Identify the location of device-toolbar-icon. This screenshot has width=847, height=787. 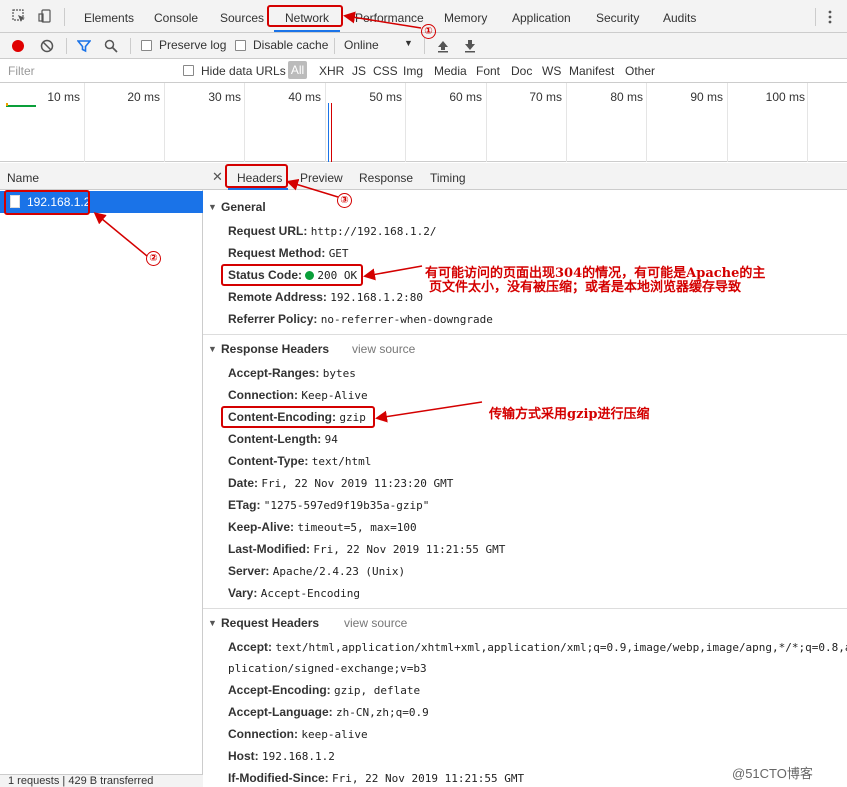
(45, 16).